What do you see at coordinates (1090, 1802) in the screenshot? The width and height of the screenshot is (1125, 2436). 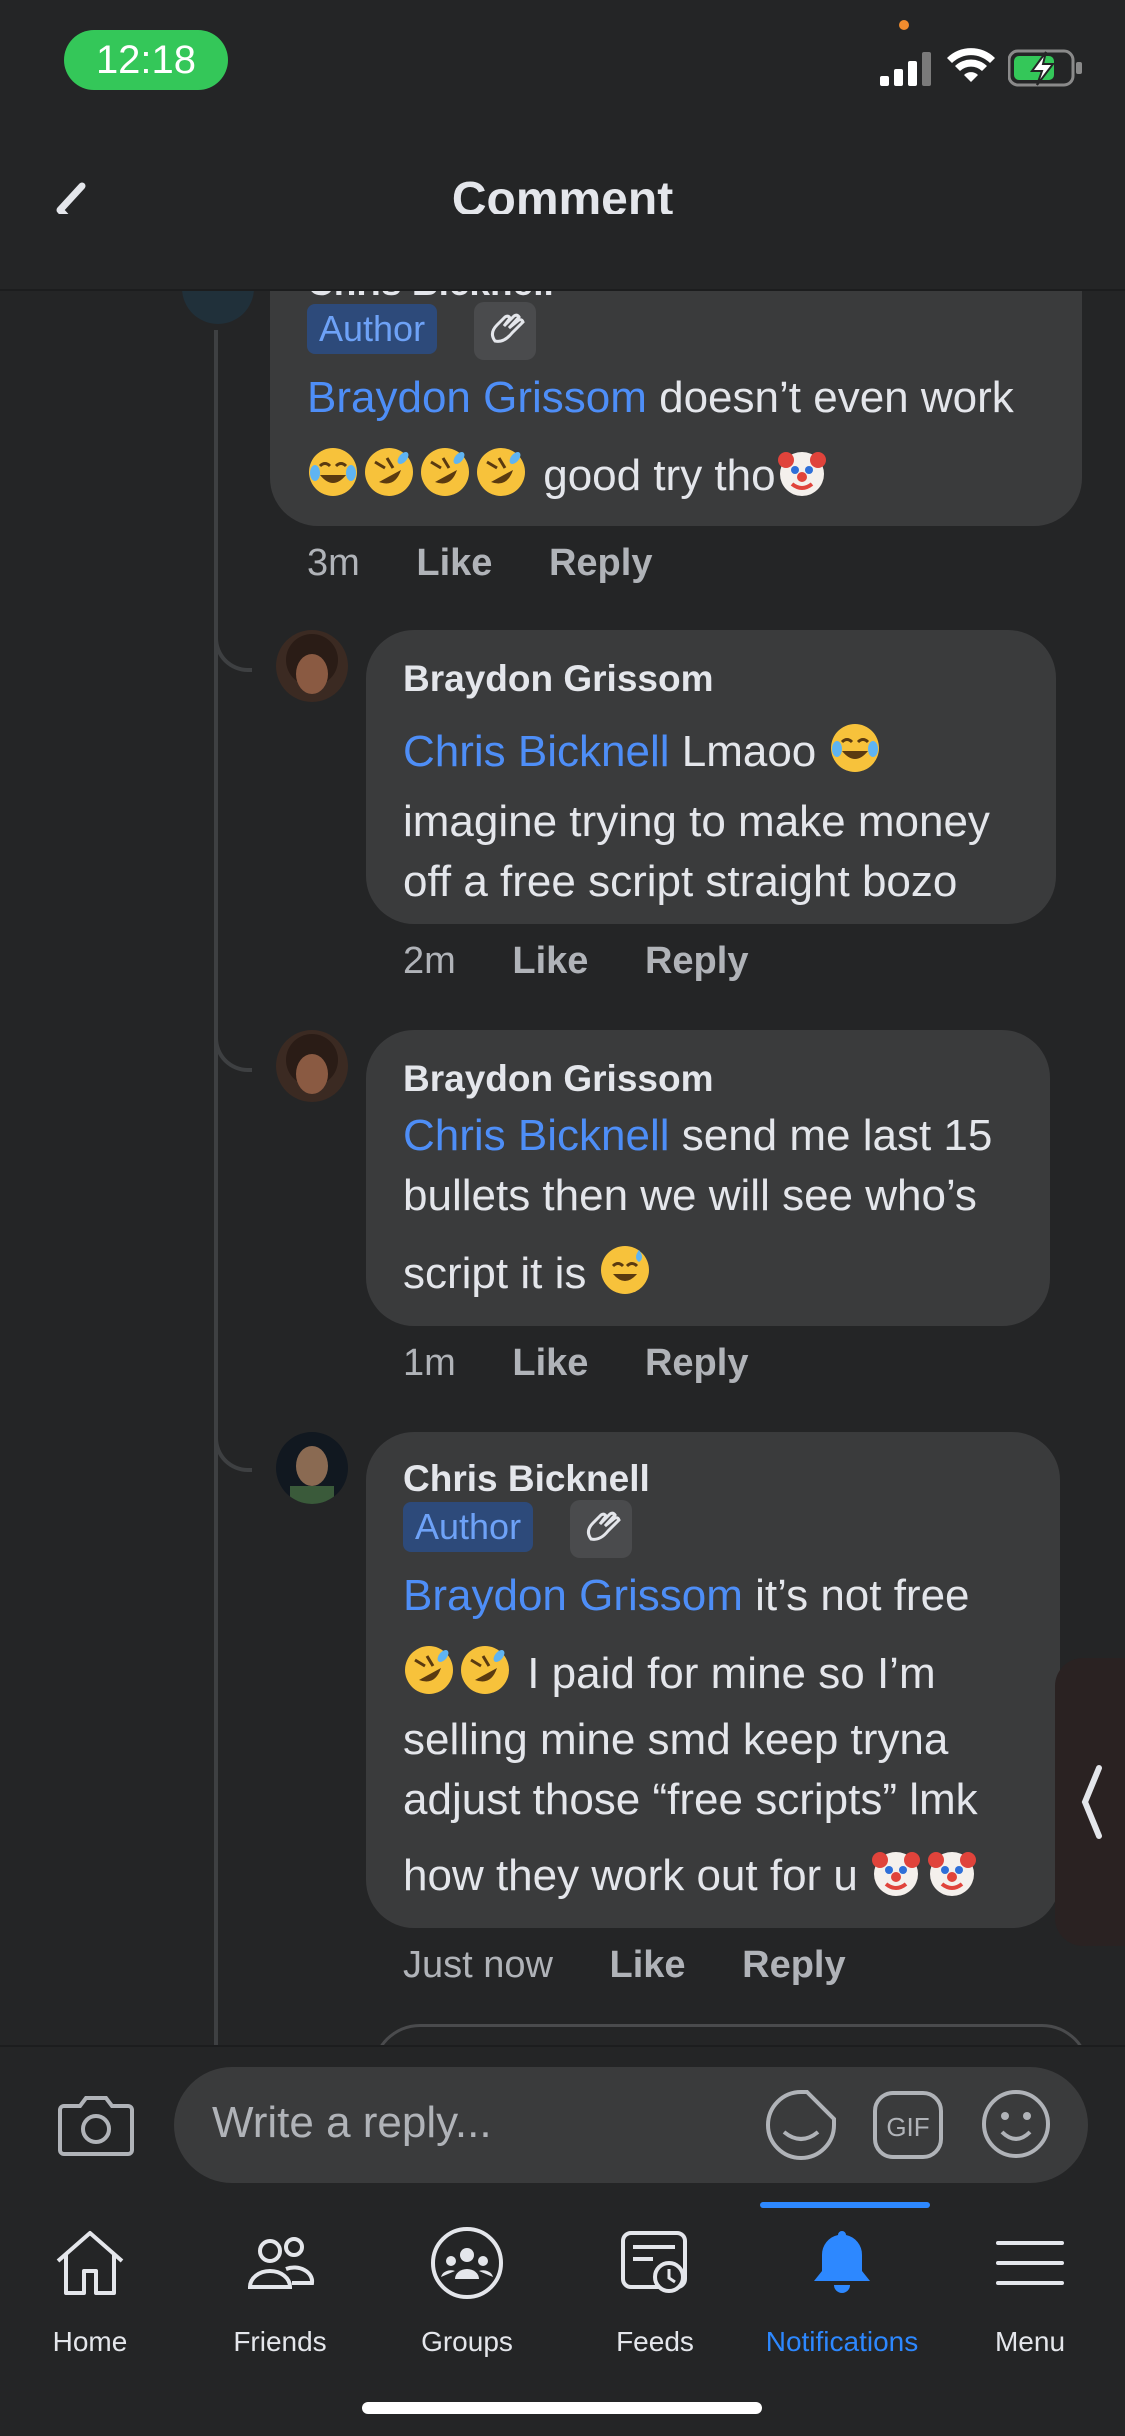 I see `side-drawer-handle` at bounding box center [1090, 1802].